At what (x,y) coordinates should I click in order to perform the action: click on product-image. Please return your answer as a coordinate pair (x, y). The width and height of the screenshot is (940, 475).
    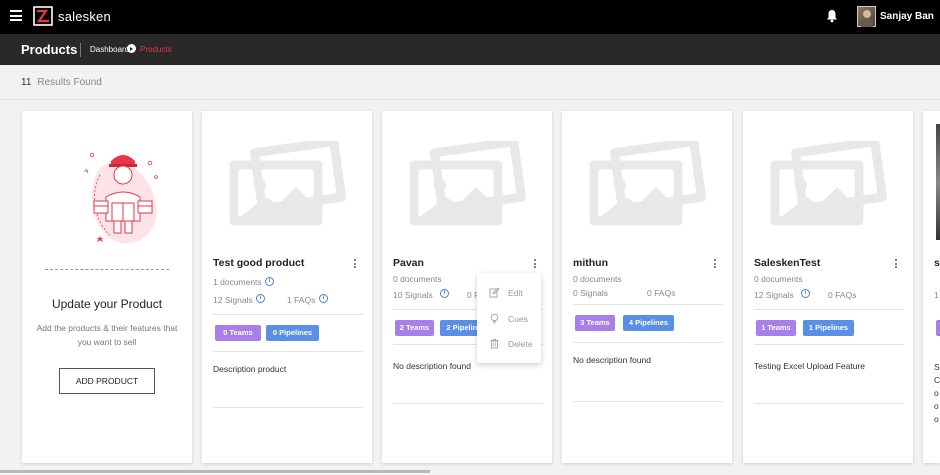
    Looking at the image, I should click on (938, 182).